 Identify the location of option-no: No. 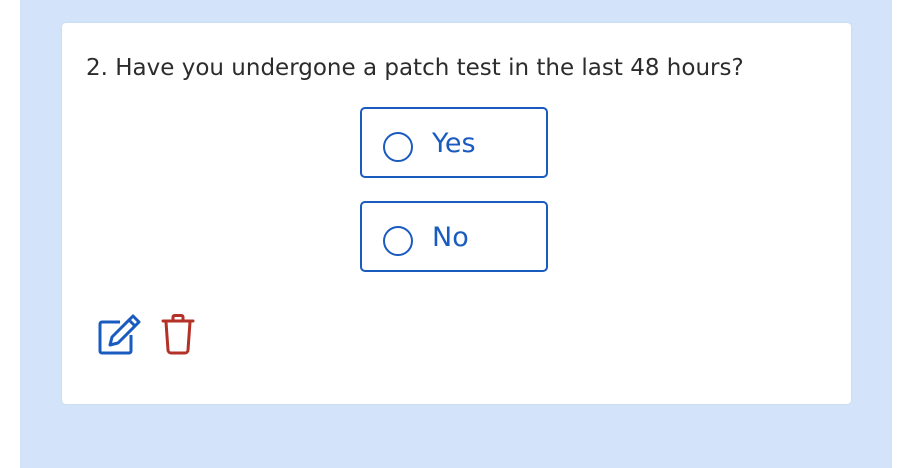
(454, 236).